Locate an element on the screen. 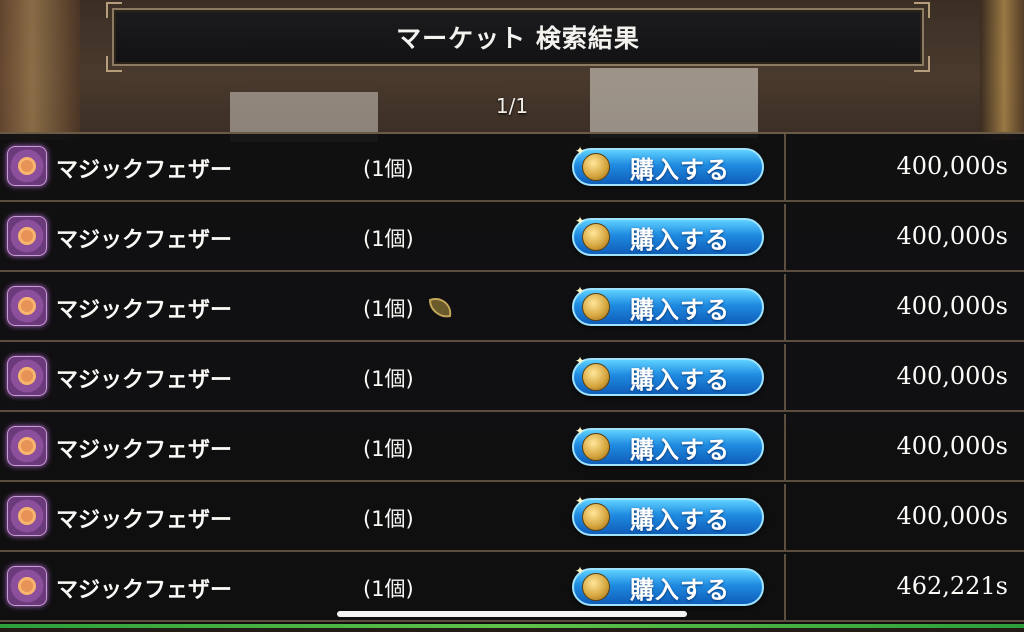  page-title: マーケット 検索結果 is located at coordinates (518, 38).